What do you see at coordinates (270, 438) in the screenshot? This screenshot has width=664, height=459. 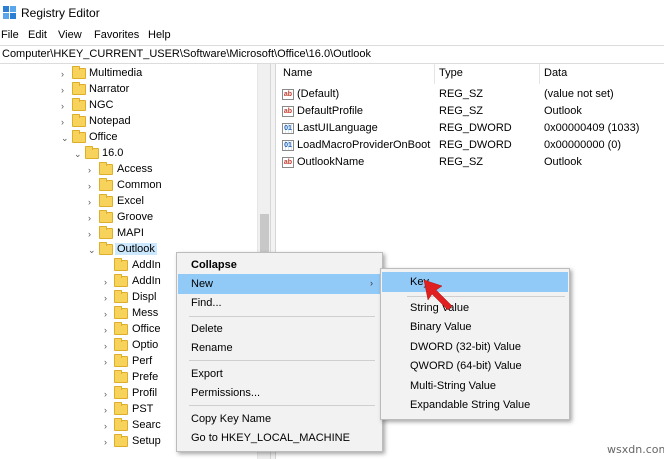 I see `menu-item-label: Go to HKEY_LOCAL_MACHINE` at bounding box center [270, 438].